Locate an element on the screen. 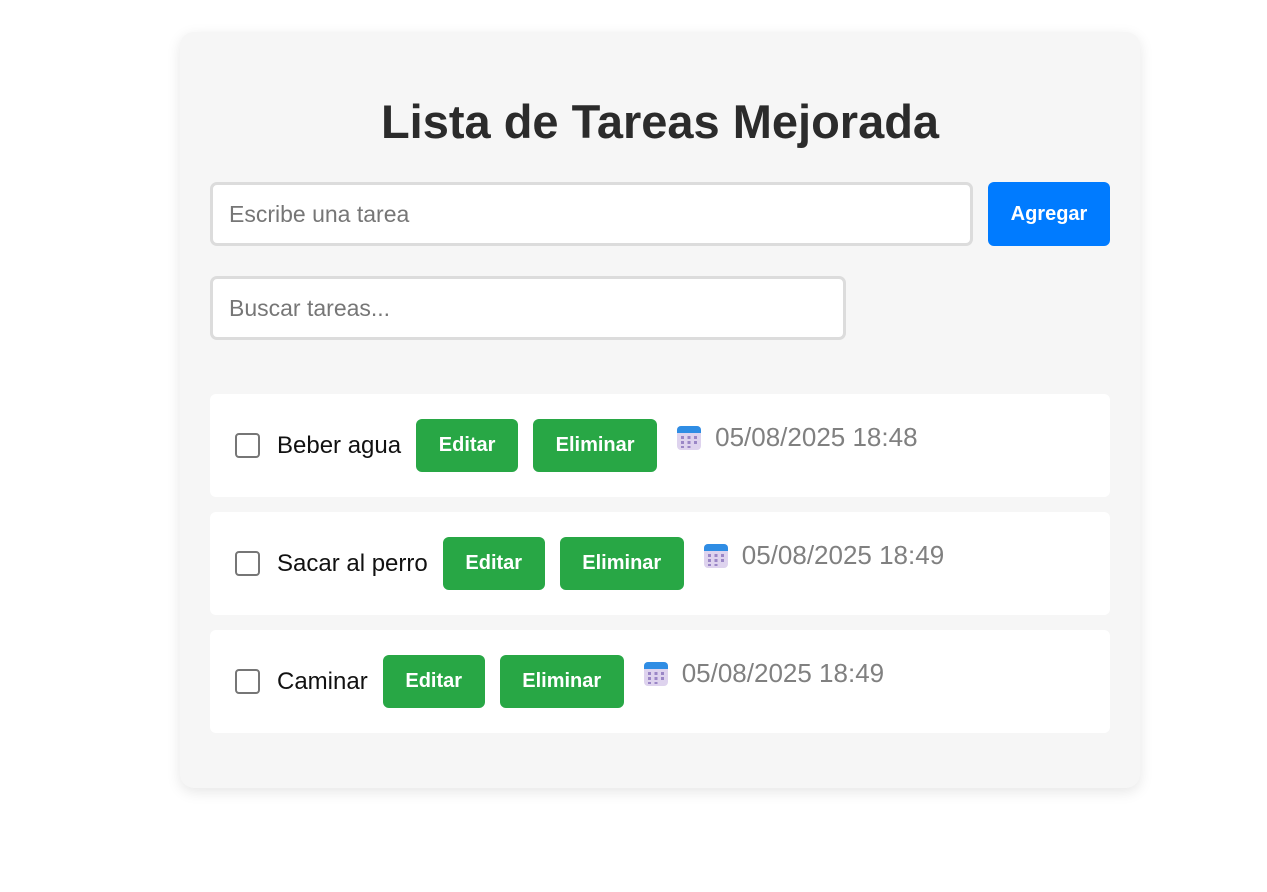 This screenshot has height=892, width=1267. new-task-input is located at coordinates (591, 214).